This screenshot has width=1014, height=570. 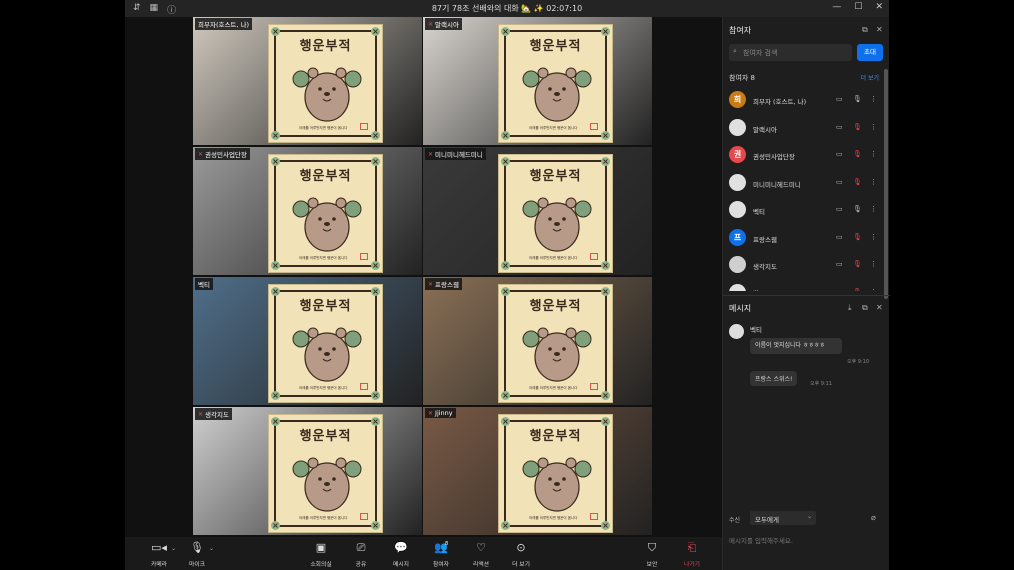 I want to click on participants-button: 👥 8 참여자, so click(x=441, y=554).